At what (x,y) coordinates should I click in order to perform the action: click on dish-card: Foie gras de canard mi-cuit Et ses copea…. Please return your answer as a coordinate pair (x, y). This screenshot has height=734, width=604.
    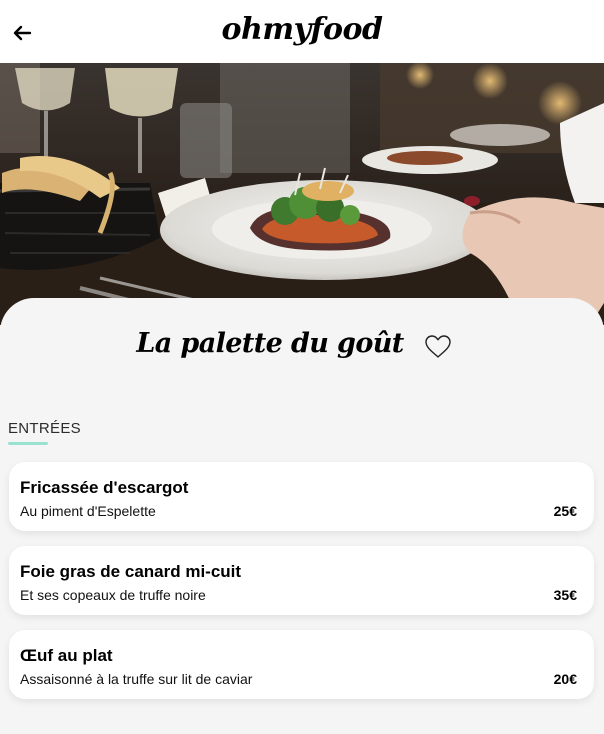
    Looking at the image, I should click on (301, 580).